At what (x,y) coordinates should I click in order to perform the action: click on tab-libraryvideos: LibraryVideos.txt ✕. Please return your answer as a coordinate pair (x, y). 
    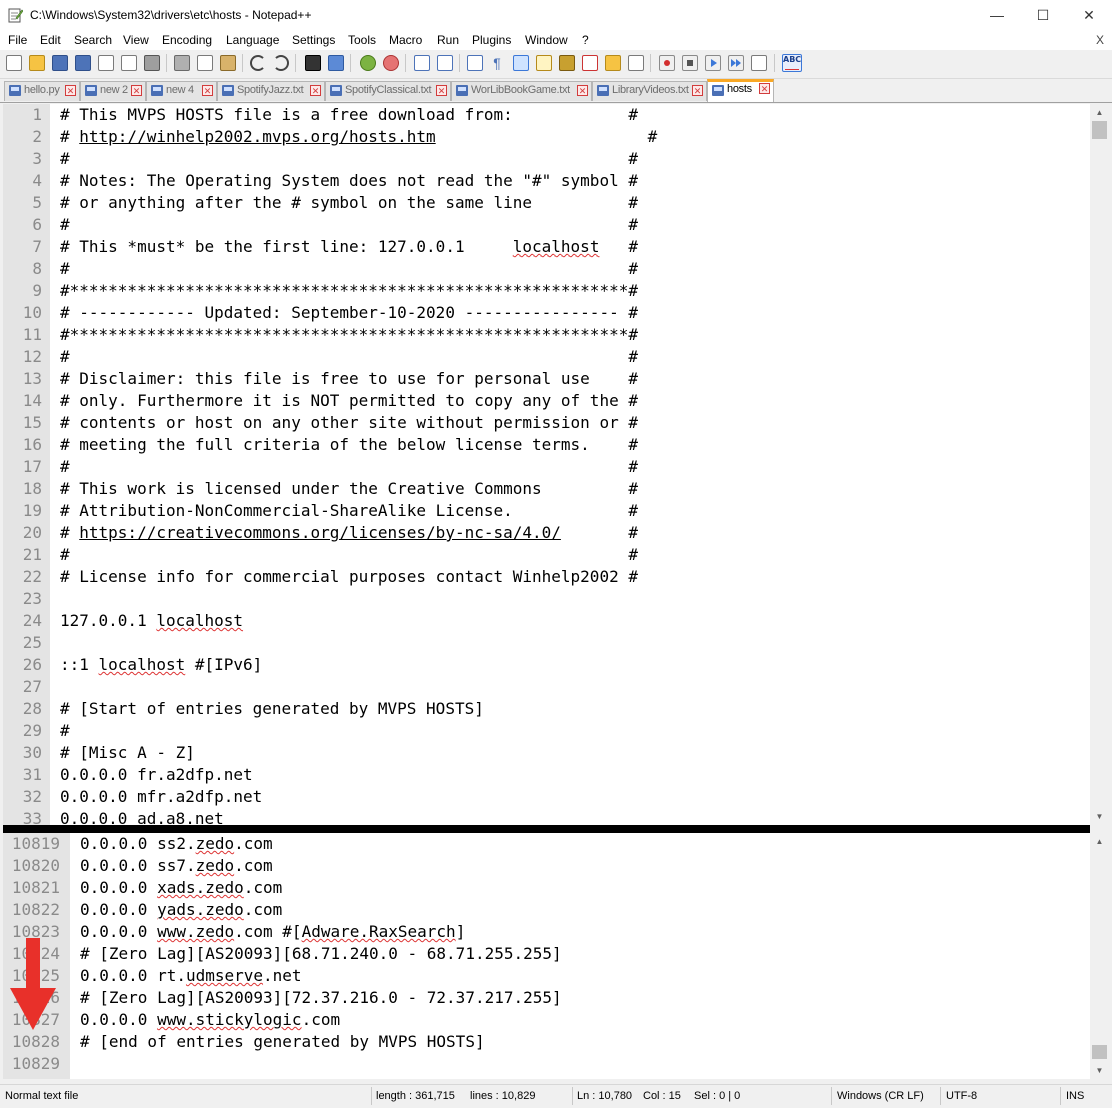
    Looking at the image, I should click on (649, 91).